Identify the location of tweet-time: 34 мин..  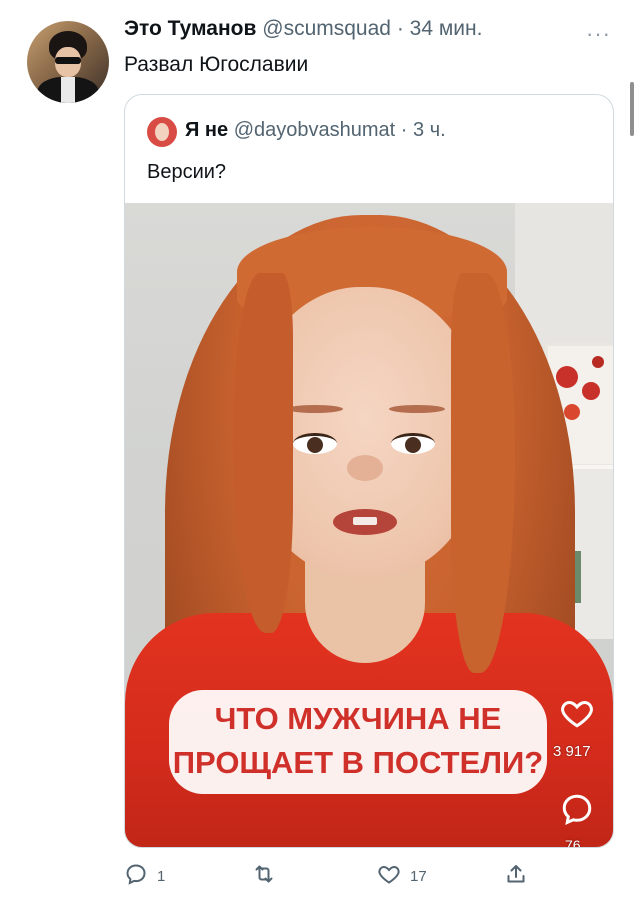
(446, 28).